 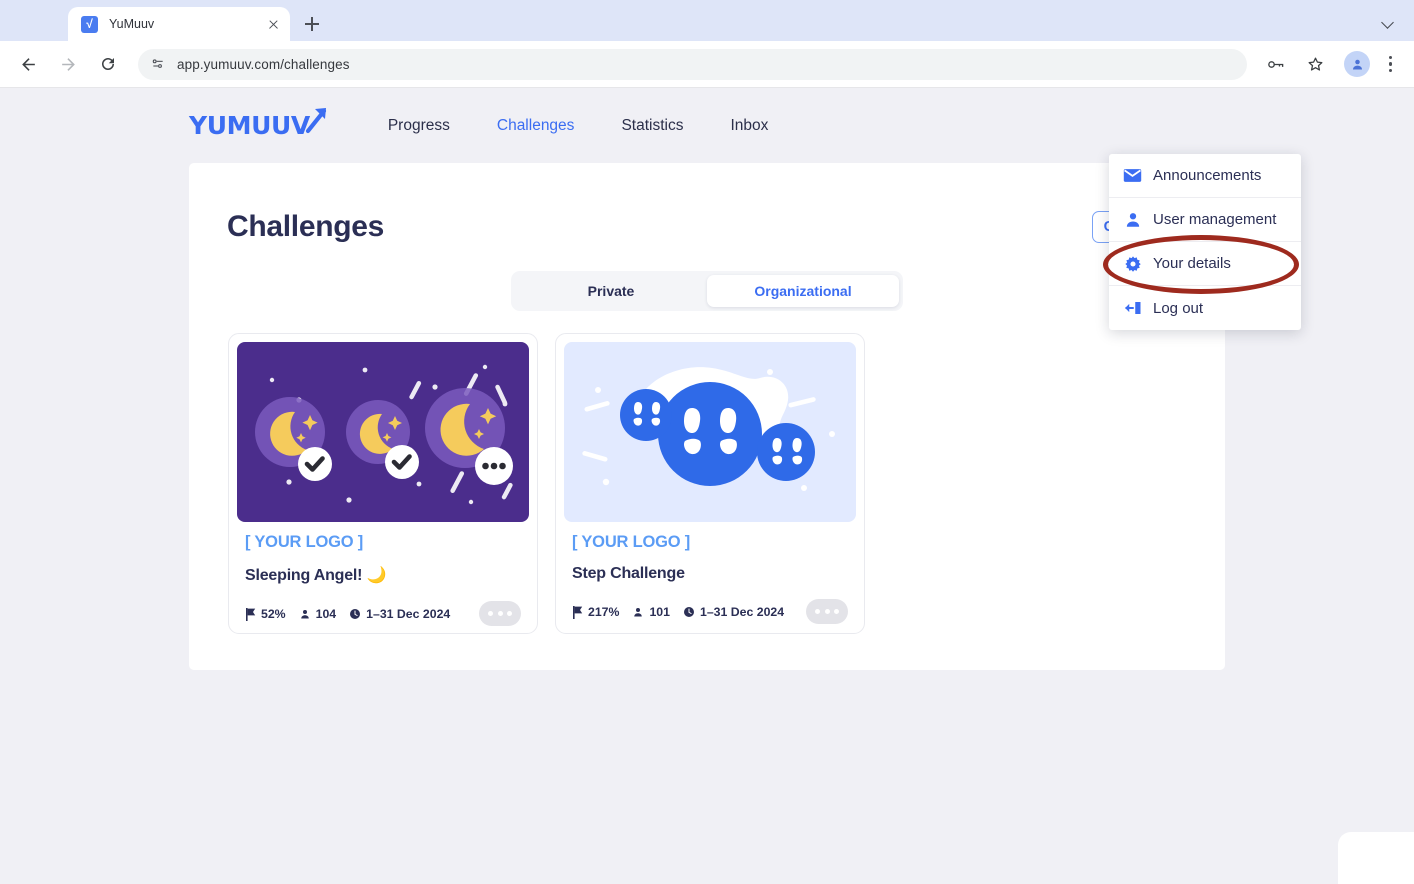 What do you see at coordinates (132, 24) in the screenshot?
I see `tab-title: YuMuuv` at bounding box center [132, 24].